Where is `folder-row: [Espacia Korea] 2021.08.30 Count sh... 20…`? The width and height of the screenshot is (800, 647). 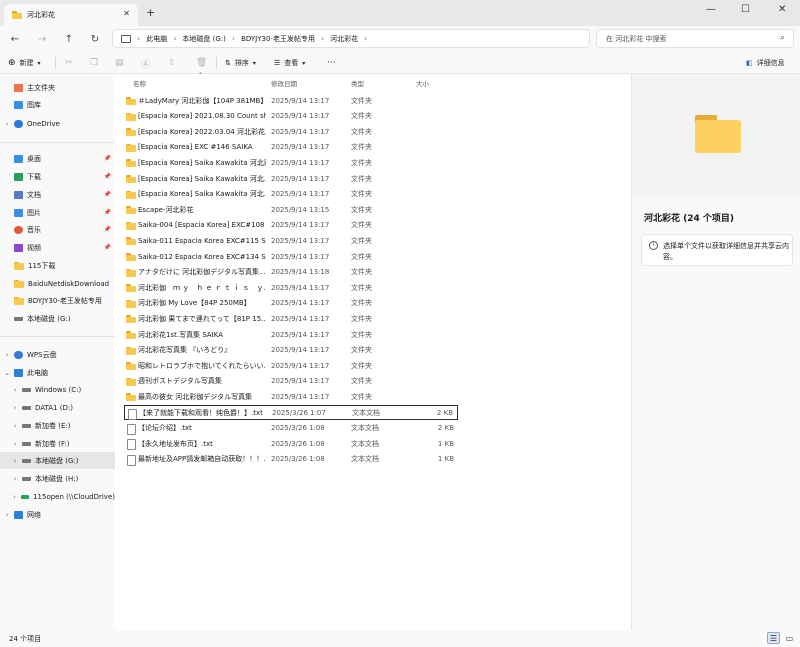
folder-row: [Espacia Korea] 2021.08.30 Count sh... 20… is located at coordinates (291, 116).